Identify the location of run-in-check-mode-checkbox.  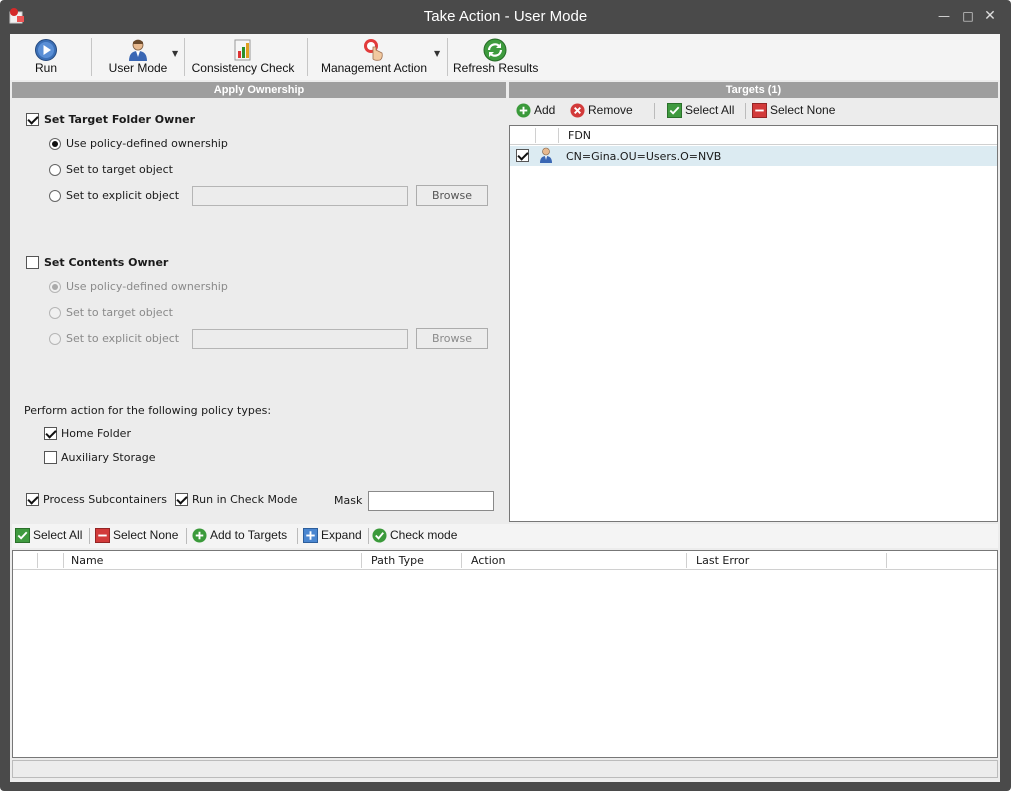
(181, 499).